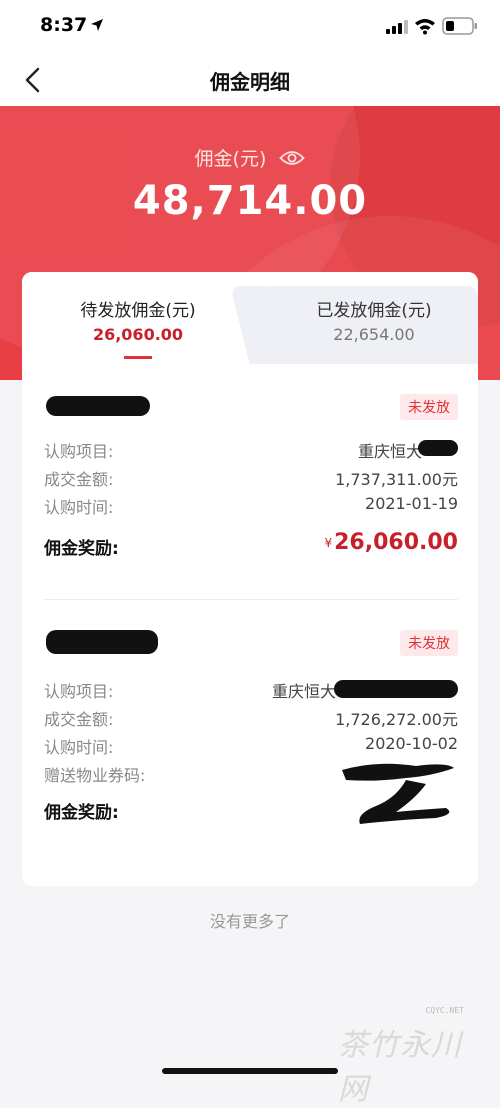 The image size is (500, 1108). I want to click on record-row-date: 认购时间: 2021-01-19, so click(251, 504).